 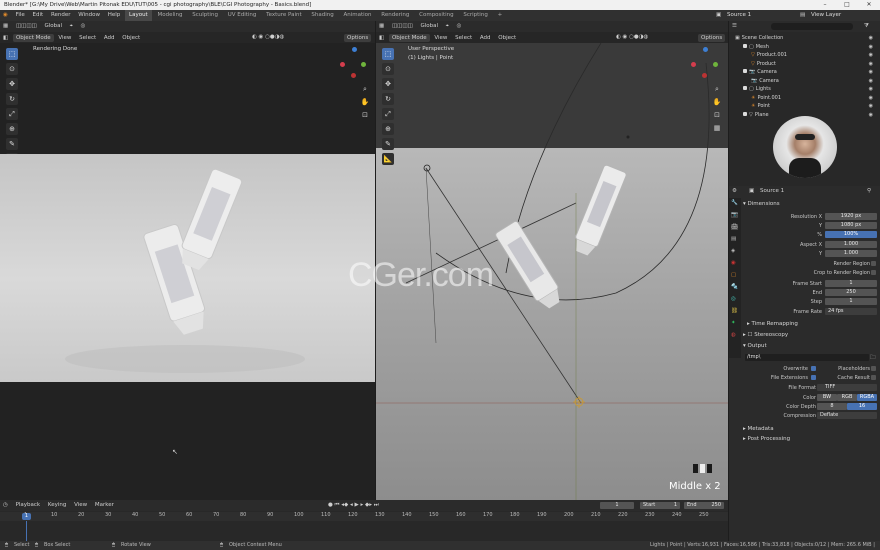 I want to click on move-icon: ✥, so click(x=12, y=84).